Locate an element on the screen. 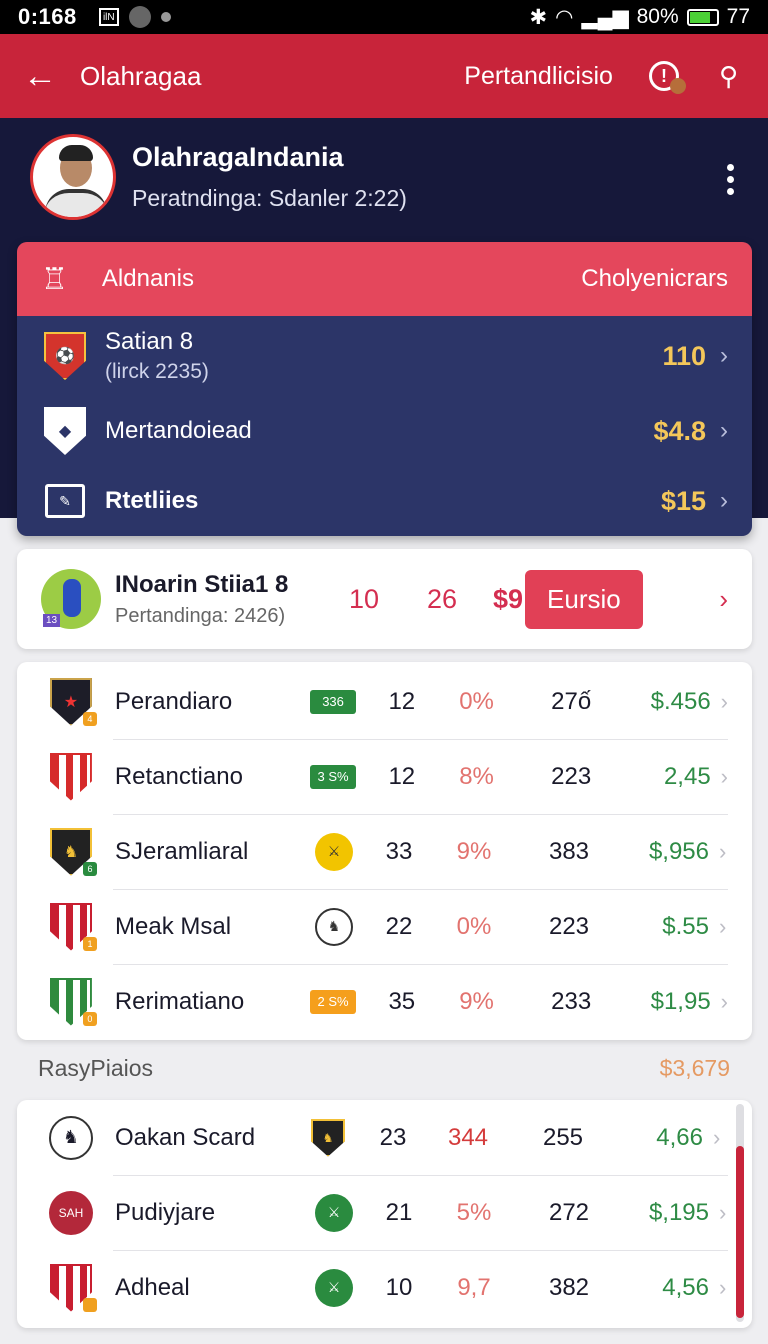  team-stat-2: 344 is located at coordinates (468, 1137).